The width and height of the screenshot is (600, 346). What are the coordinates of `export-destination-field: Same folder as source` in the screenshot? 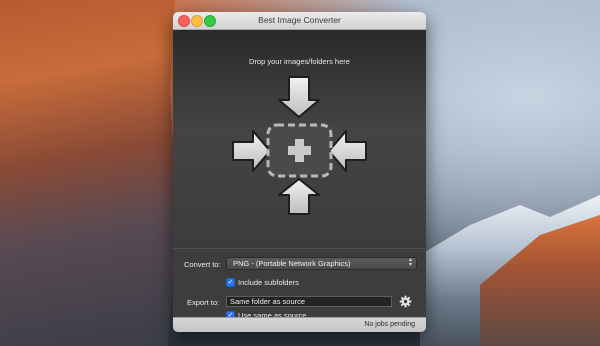 It's located at (309, 301).